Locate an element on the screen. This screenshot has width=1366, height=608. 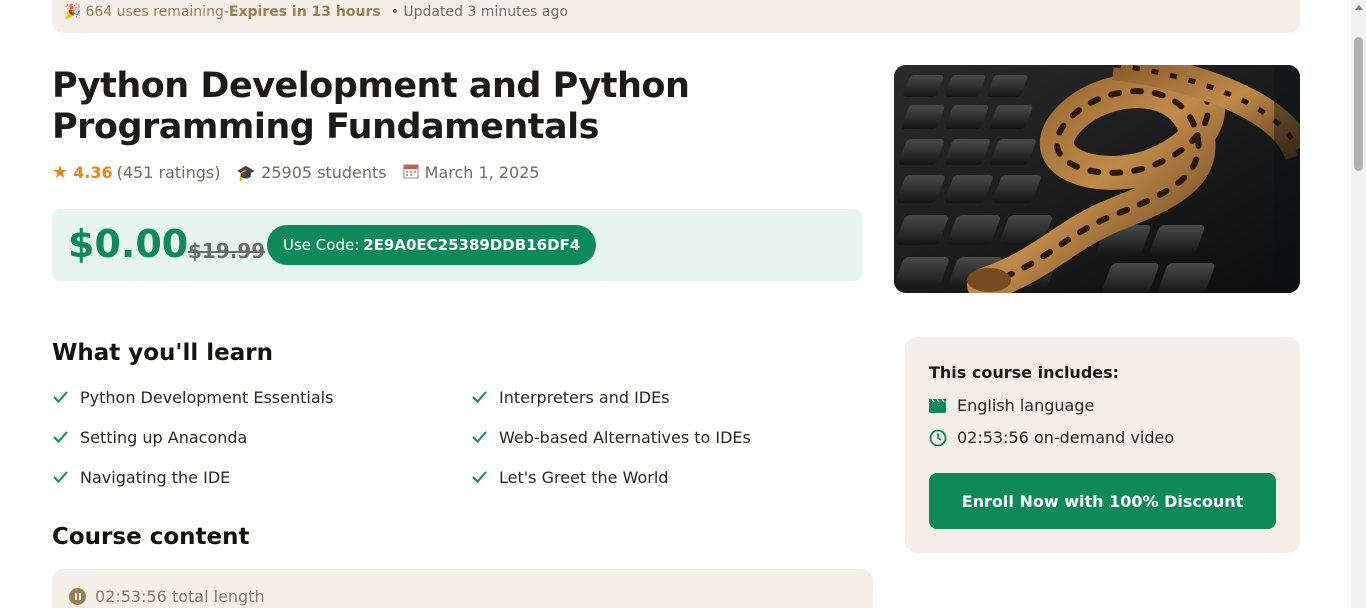
course-image is located at coordinates (1097, 179).